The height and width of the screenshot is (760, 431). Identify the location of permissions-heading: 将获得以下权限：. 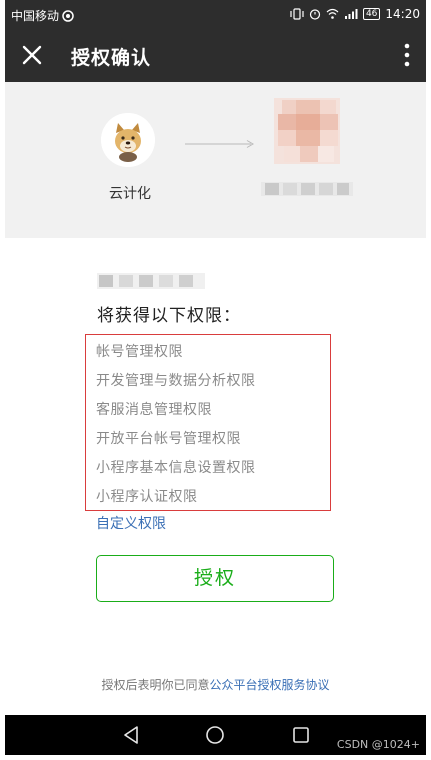
(169, 316).